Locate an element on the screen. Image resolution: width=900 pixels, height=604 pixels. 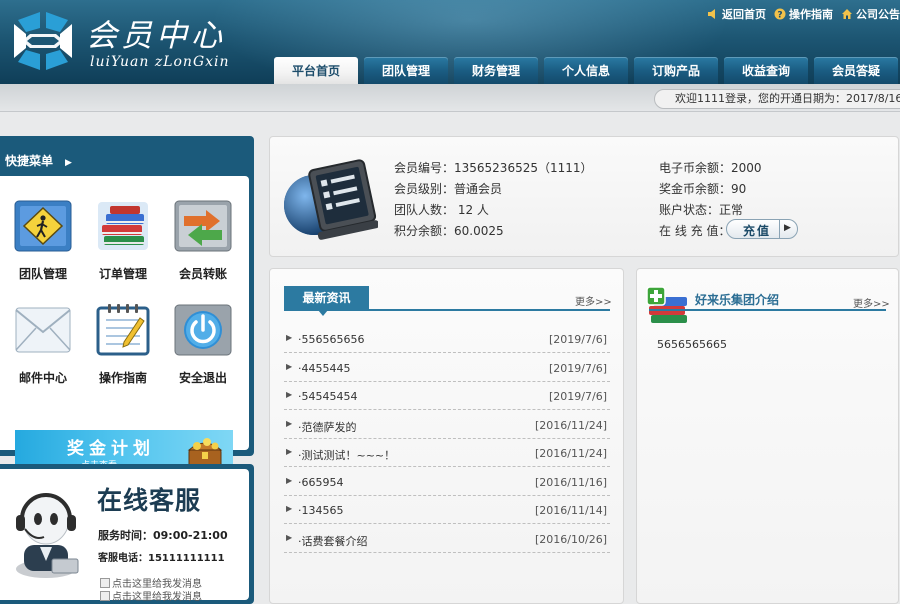
quick-safe-logout-label: 安全退出 is located at coordinates (202, 378).